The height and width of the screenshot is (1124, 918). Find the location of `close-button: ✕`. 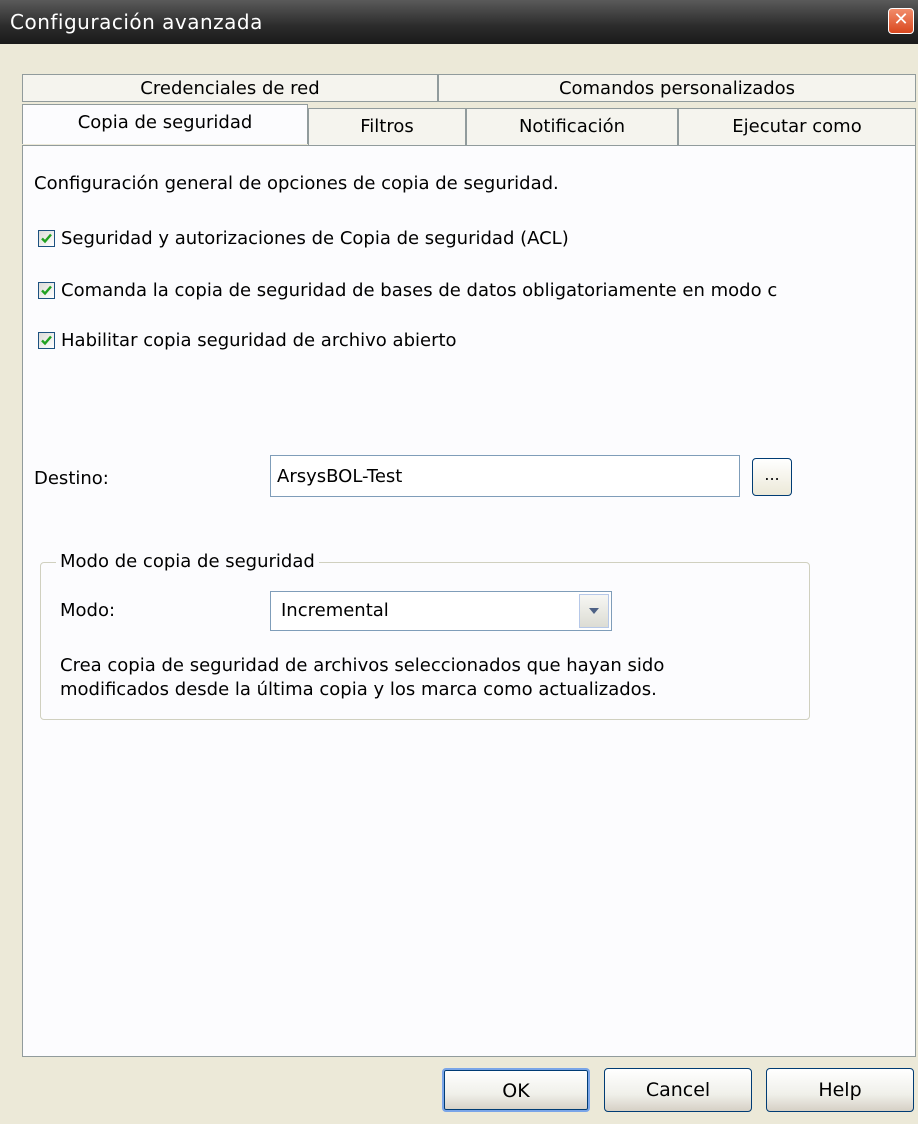

close-button: ✕ is located at coordinates (901, 21).